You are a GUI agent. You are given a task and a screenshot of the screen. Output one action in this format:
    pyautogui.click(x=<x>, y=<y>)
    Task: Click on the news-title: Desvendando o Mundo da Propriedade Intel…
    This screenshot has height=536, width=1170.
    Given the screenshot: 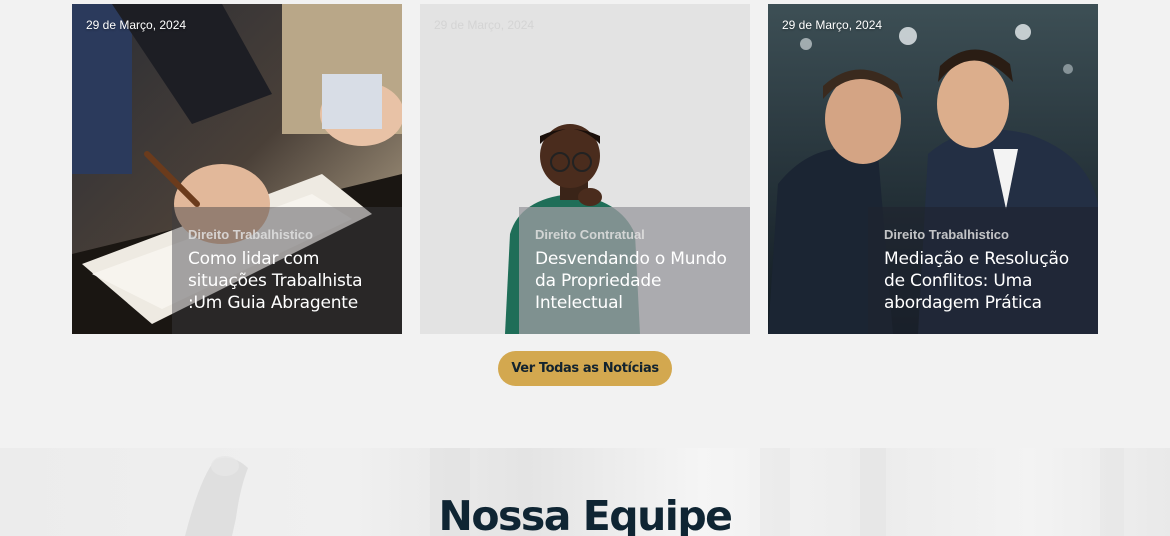 What is the action you would take?
    pyautogui.click(x=634, y=281)
    